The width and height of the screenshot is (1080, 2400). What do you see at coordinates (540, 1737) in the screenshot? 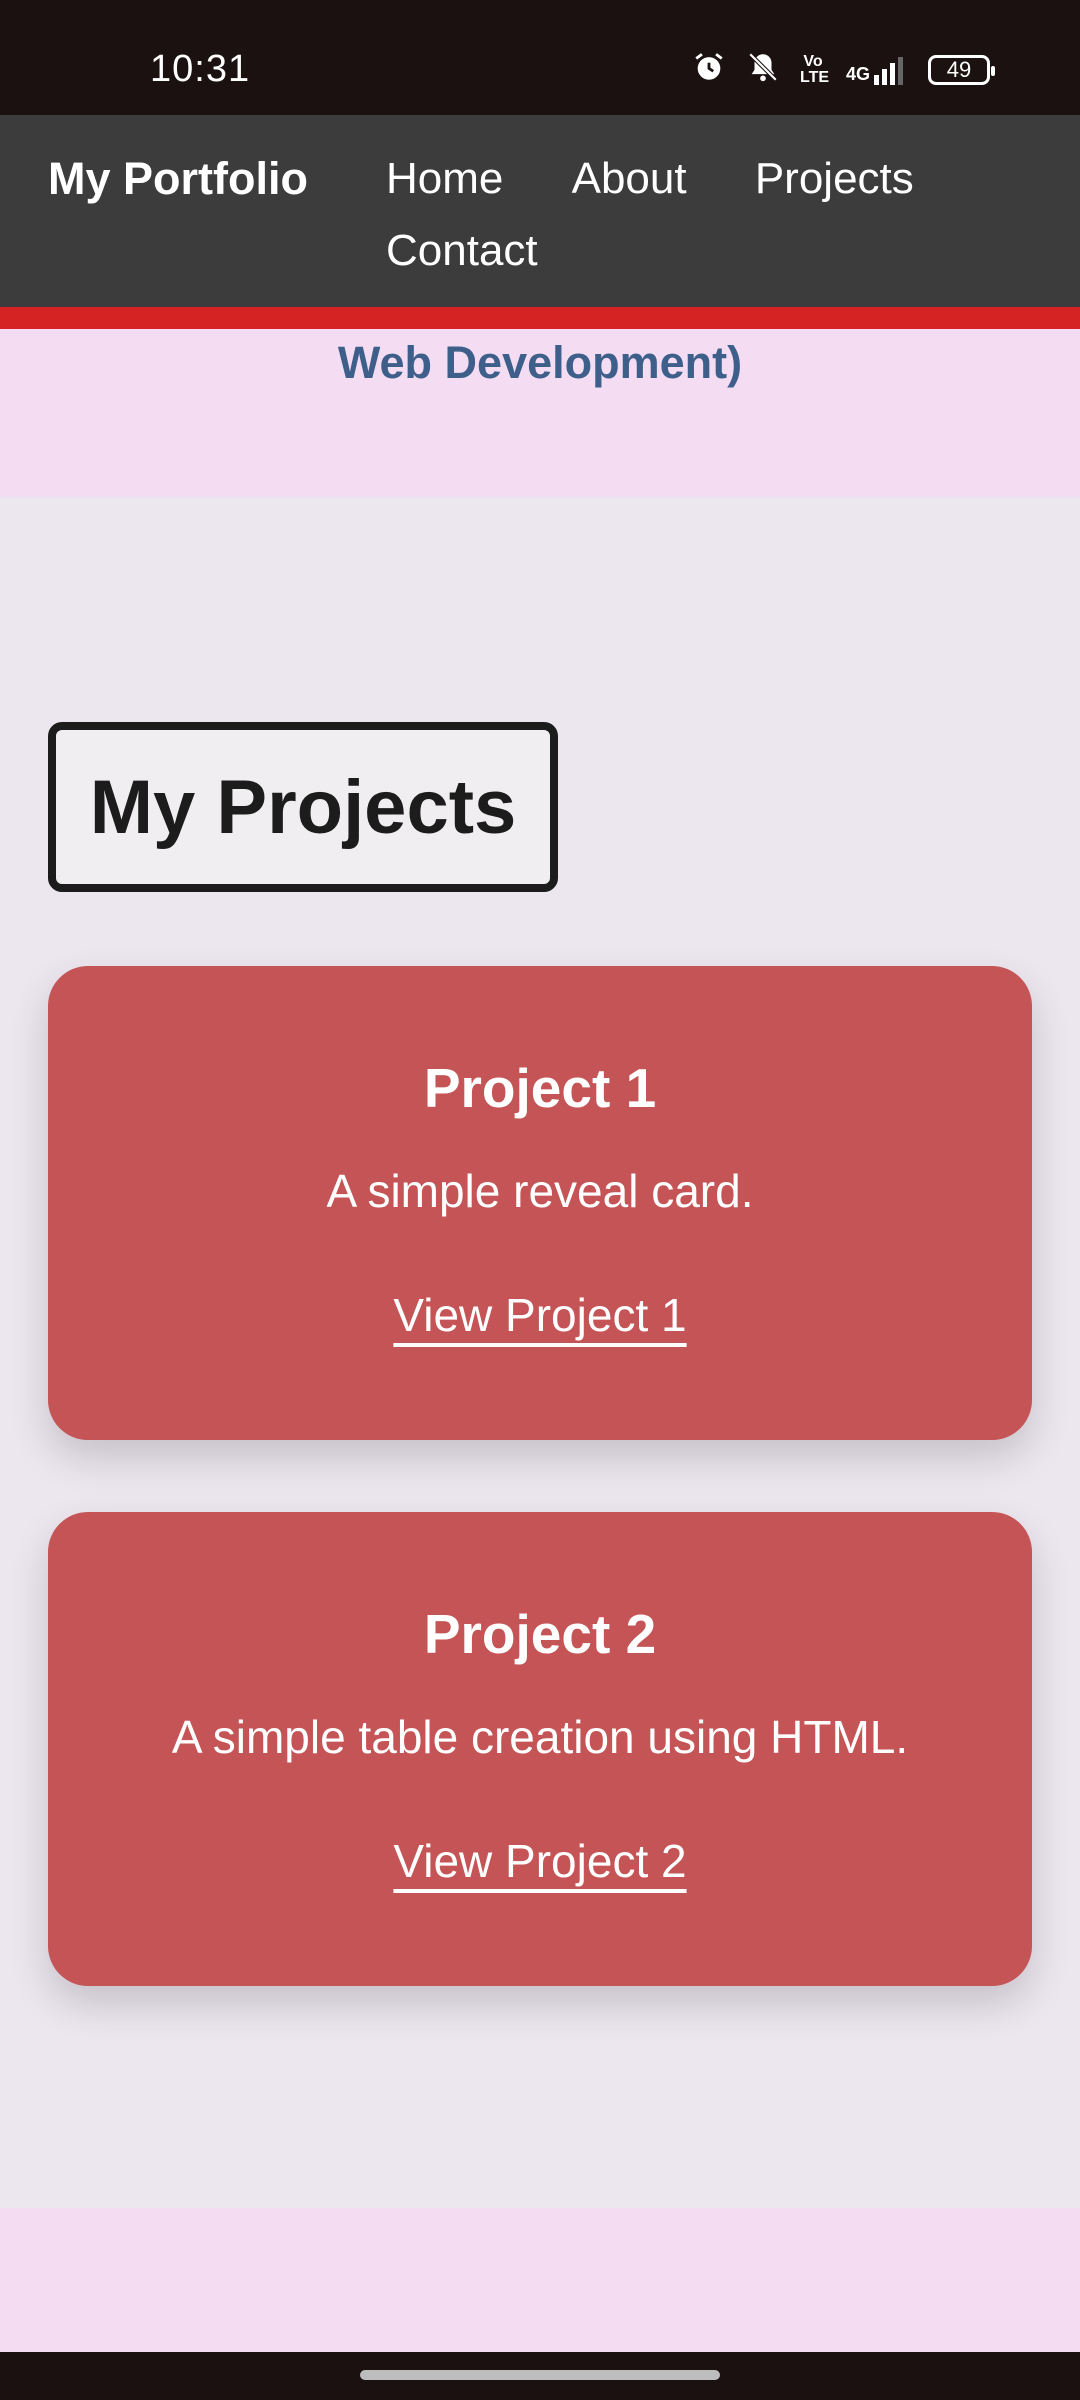
I see `project-description: A simple table creation using HTML.` at bounding box center [540, 1737].